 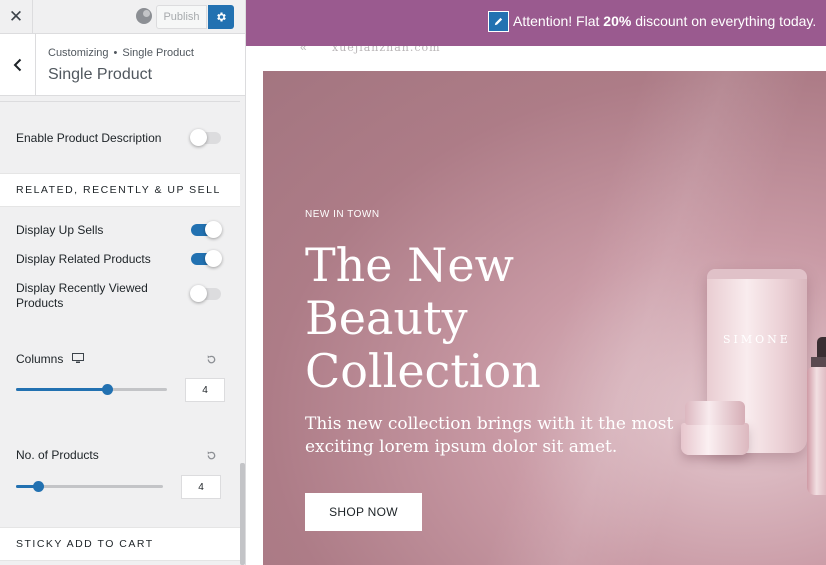 What do you see at coordinates (57, 455) in the screenshot?
I see `no-of-products-label: No. of Products` at bounding box center [57, 455].